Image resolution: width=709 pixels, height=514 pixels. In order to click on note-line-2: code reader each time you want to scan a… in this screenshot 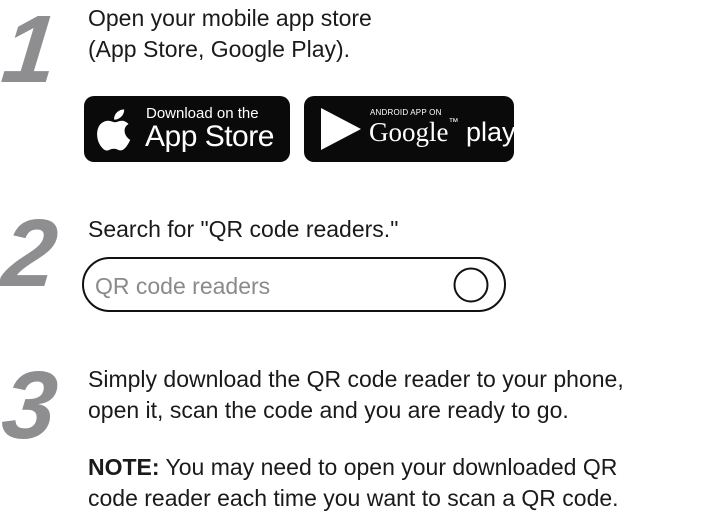, I will do `click(353, 498)`.